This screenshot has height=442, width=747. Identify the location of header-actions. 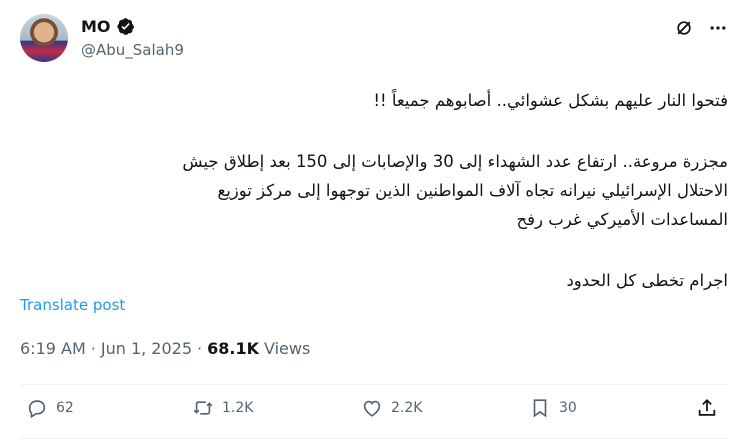
(701, 28).